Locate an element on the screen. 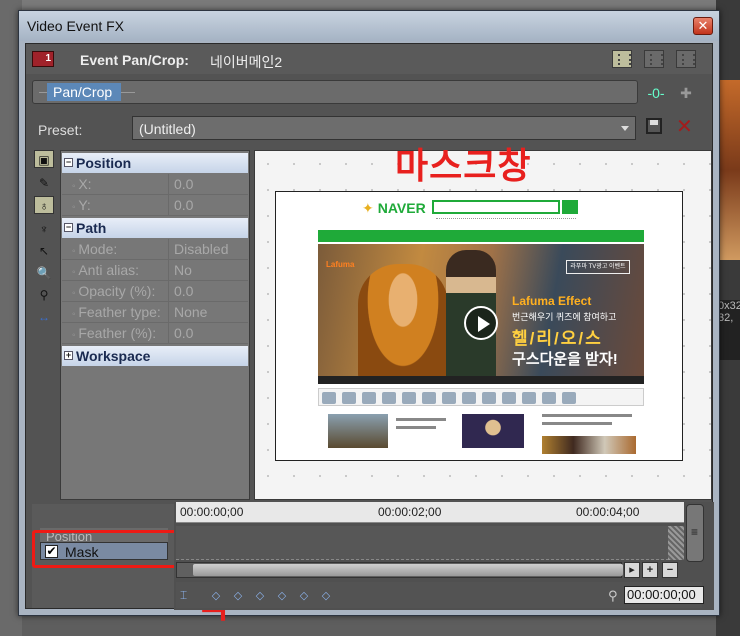 The width and height of the screenshot is (740, 636). preset-dropdown: (Untitled) is located at coordinates (384, 128).